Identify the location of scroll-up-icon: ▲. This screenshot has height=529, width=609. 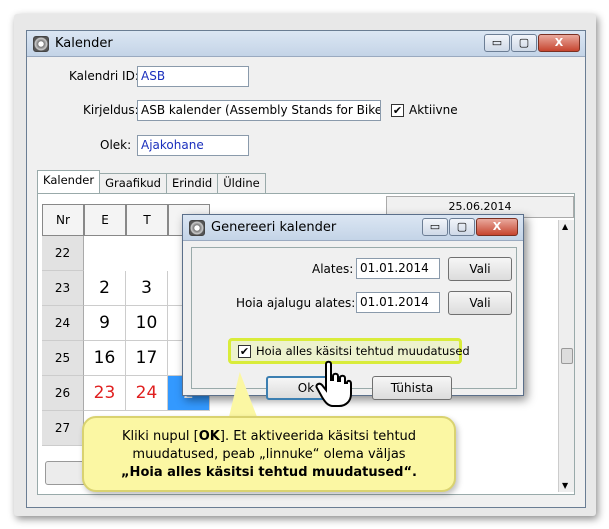
(565, 226).